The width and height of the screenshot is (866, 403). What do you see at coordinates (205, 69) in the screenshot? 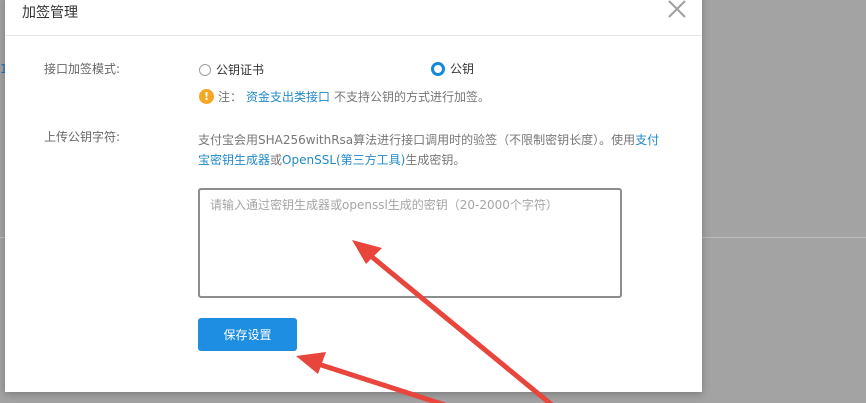
I see `radio-unchecked-icon` at bounding box center [205, 69].